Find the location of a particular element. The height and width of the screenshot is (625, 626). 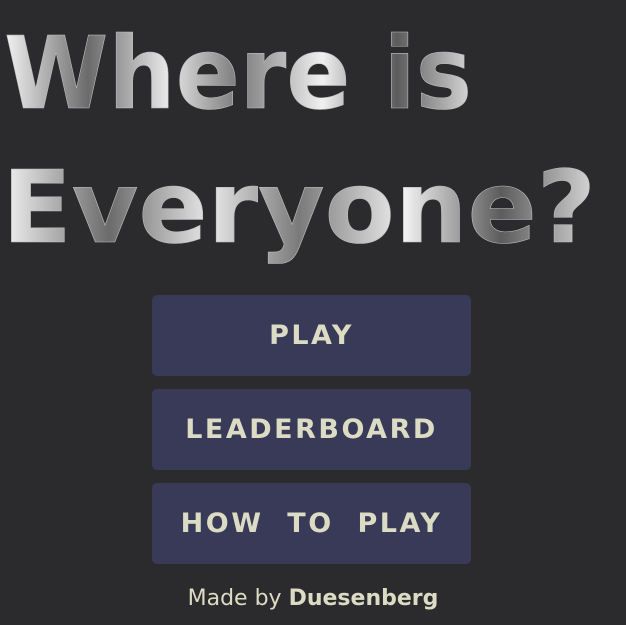

credits-author: Duesenberg is located at coordinates (363, 598).